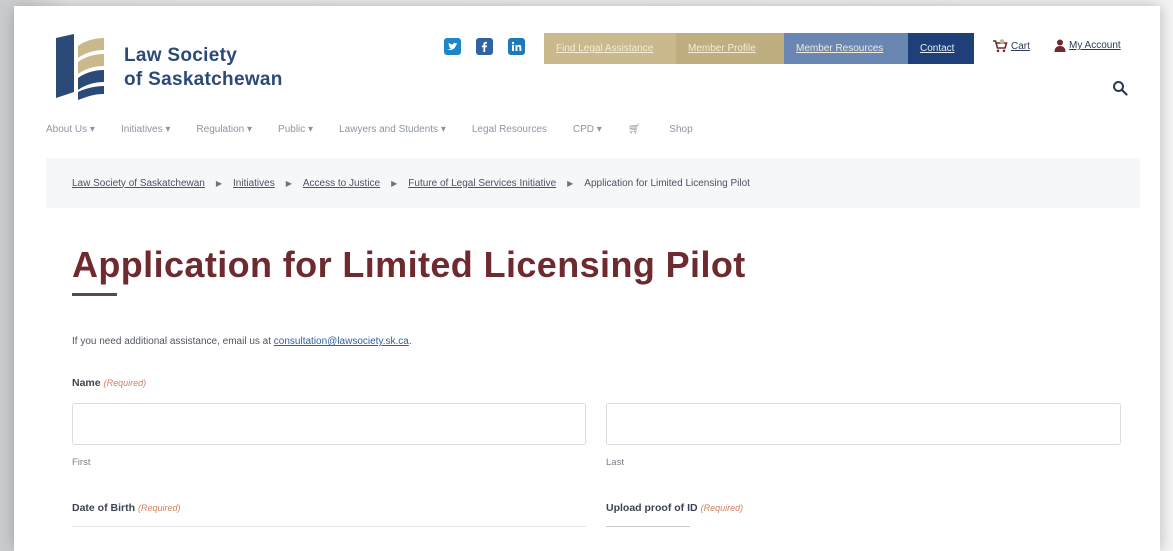 The width and height of the screenshot is (1173, 551). What do you see at coordinates (484, 46) in the screenshot?
I see `facebook-icon` at bounding box center [484, 46].